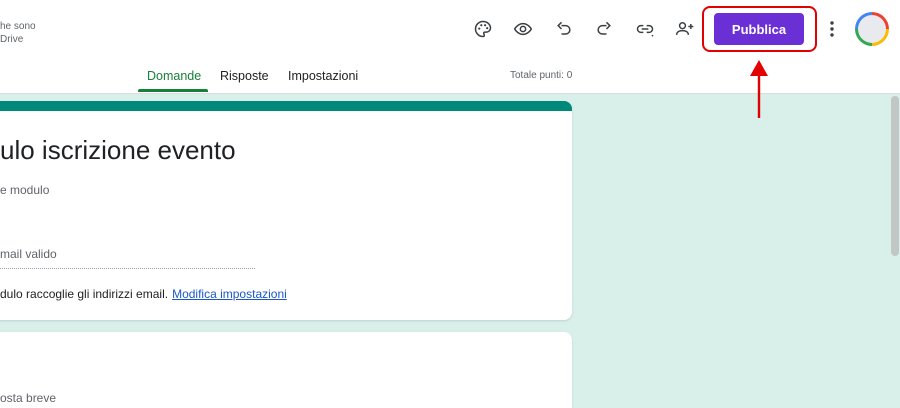 Image resolution: width=900 pixels, height=408 pixels. I want to click on form-description: e modulo, so click(24, 190).